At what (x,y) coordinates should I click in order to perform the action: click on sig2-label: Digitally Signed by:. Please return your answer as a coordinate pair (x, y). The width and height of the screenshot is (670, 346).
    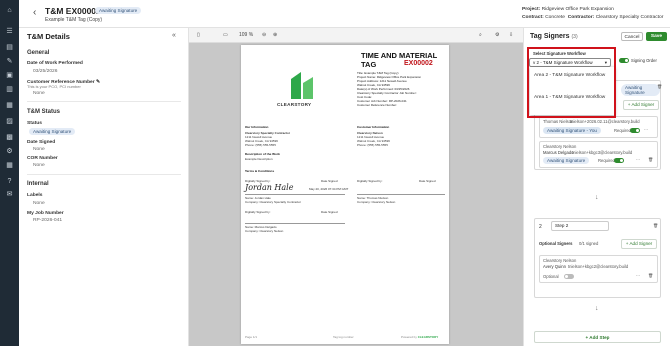
    Looking at the image, I should click on (370, 181).